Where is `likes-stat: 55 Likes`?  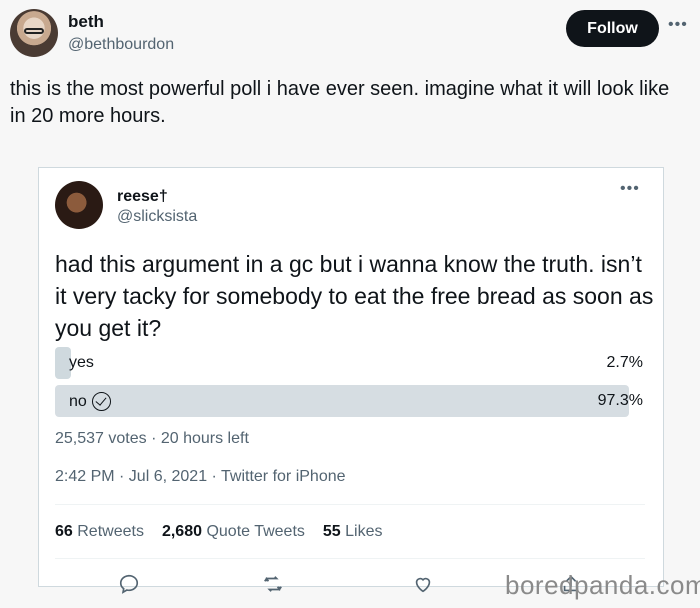
likes-stat: 55 Likes is located at coordinates (353, 532).